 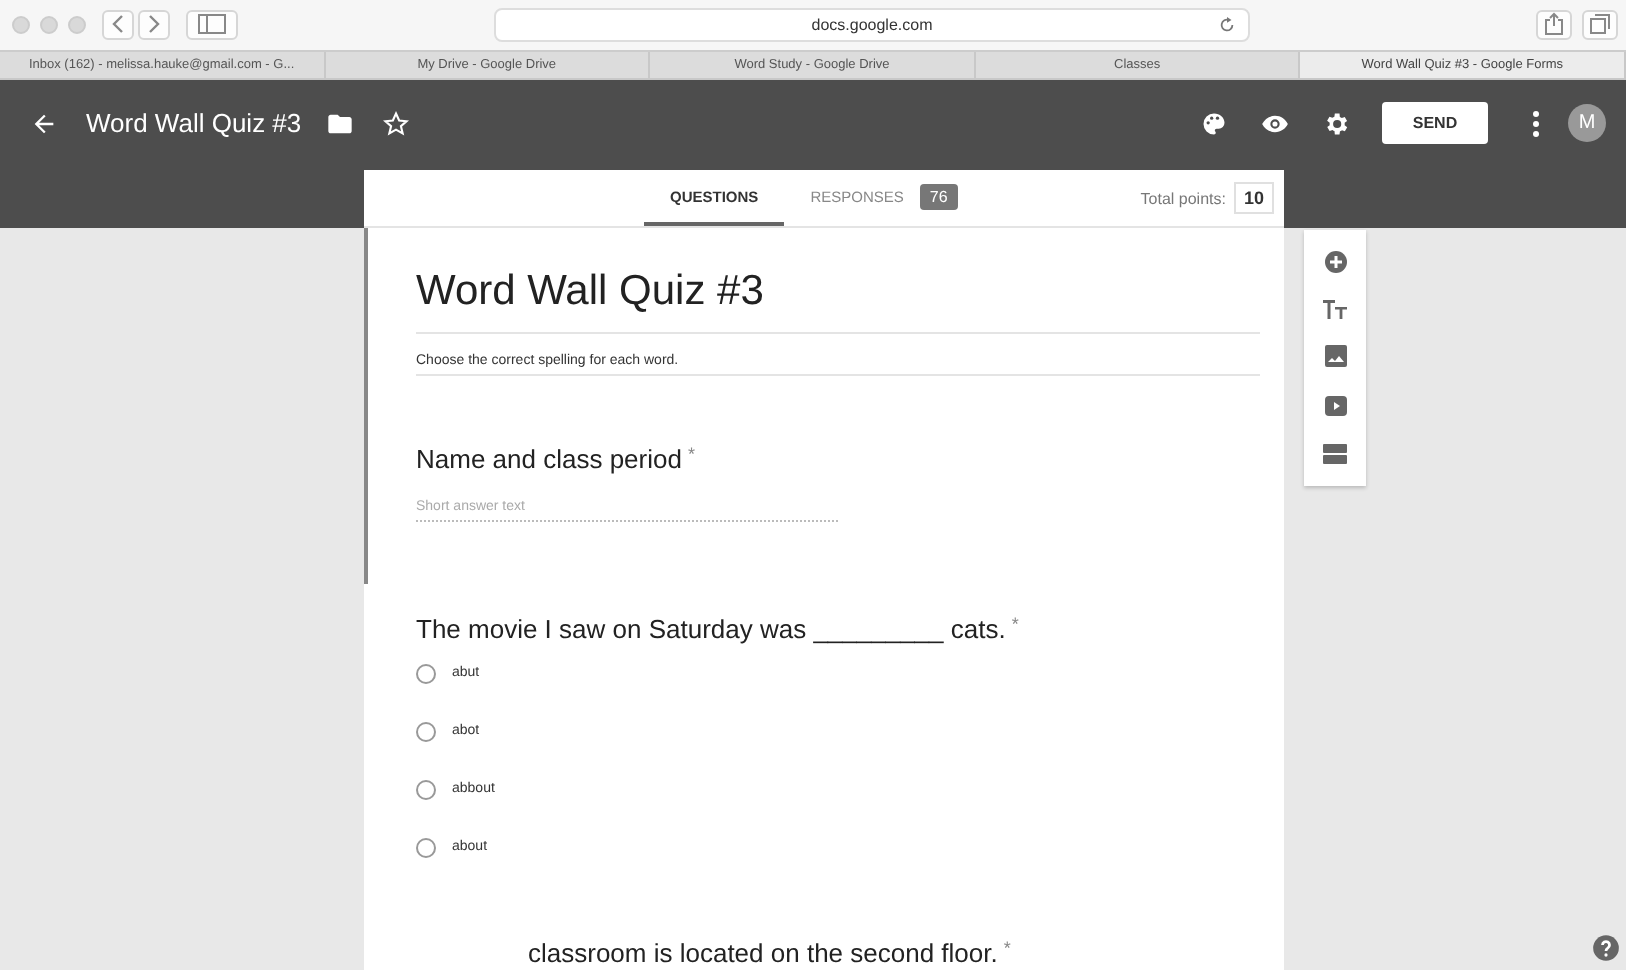 What do you see at coordinates (194, 123) in the screenshot?
I see `form-title: Word Wall Quiz #3` at bounding box center [194, 123].